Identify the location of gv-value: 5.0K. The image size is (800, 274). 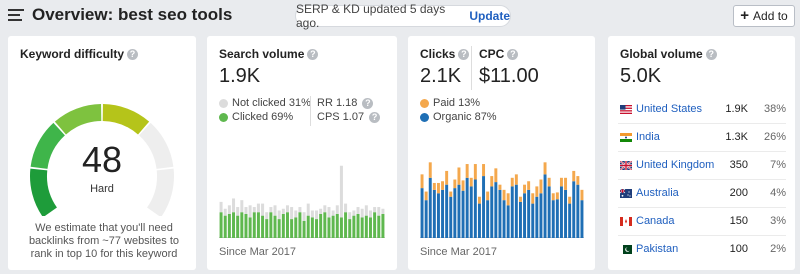
(641, 76).